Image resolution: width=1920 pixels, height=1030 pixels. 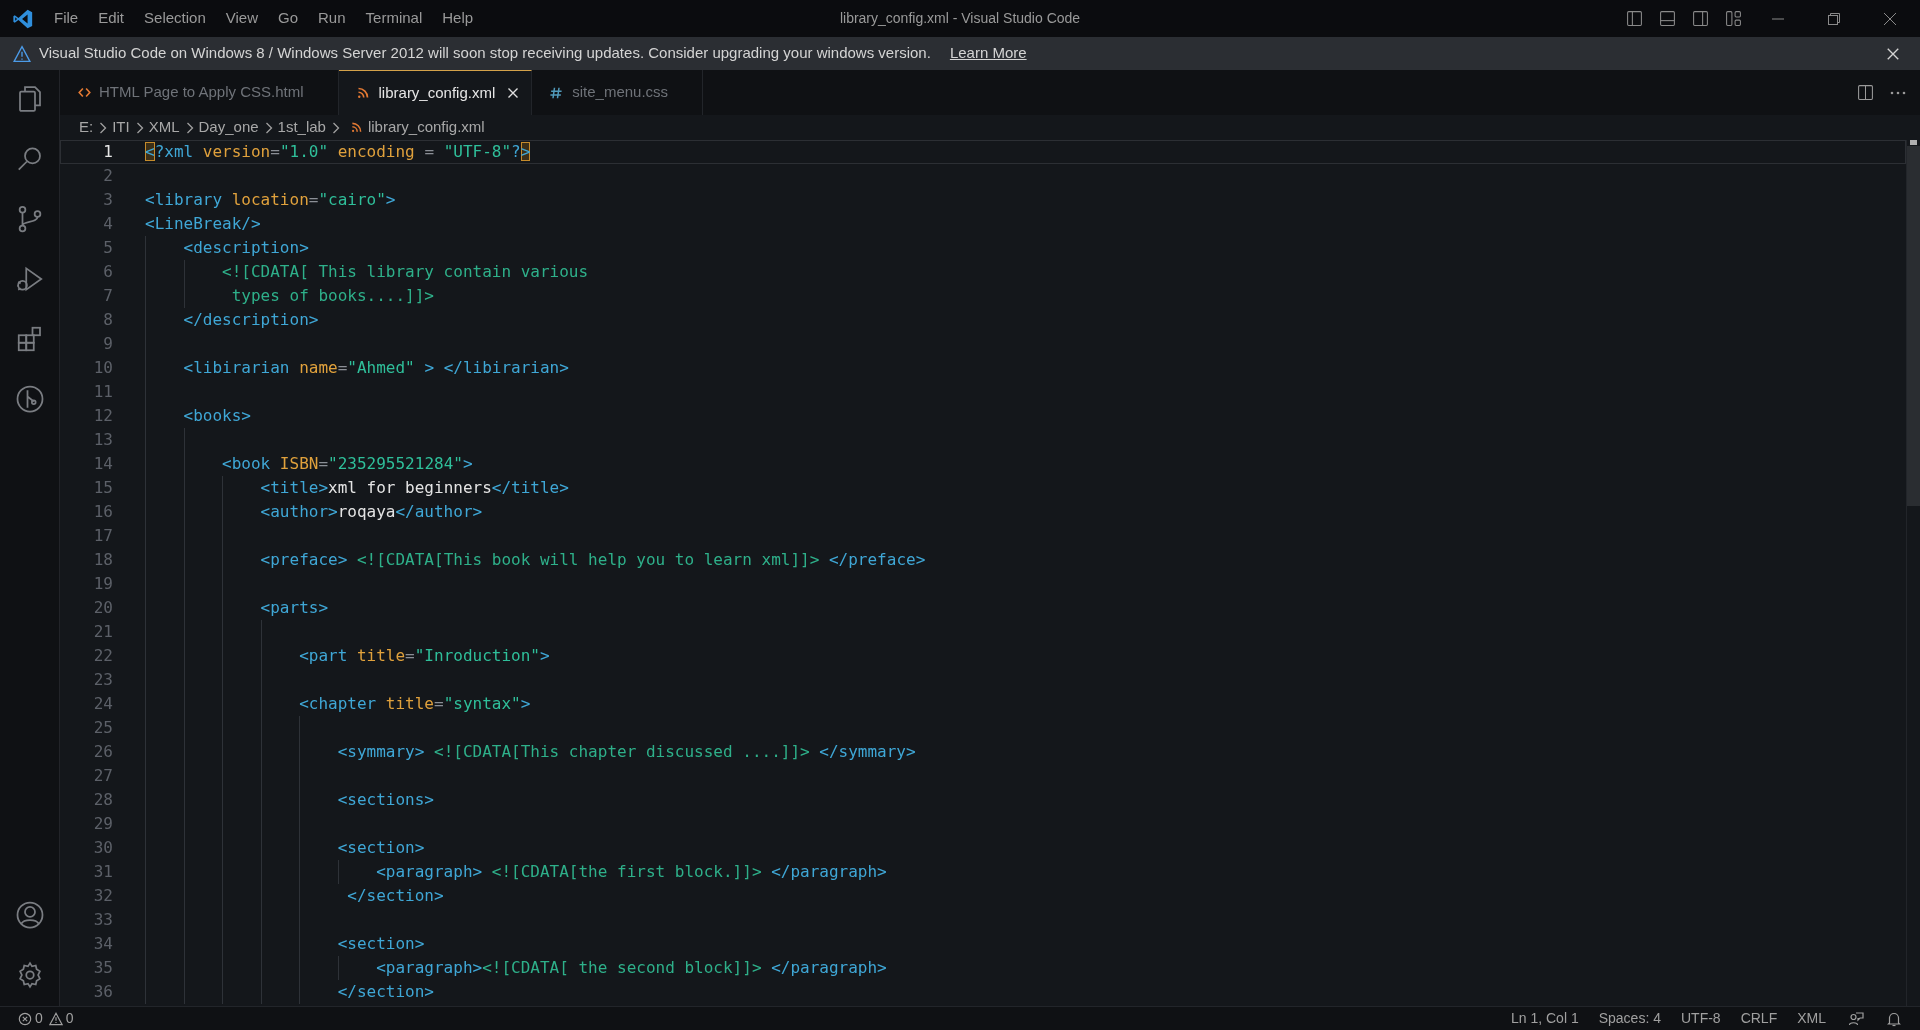 What do you see at coordinates (69, 1018) in the screenshot?
I see `warning-count: 0` at bounding box center [69, 1018].